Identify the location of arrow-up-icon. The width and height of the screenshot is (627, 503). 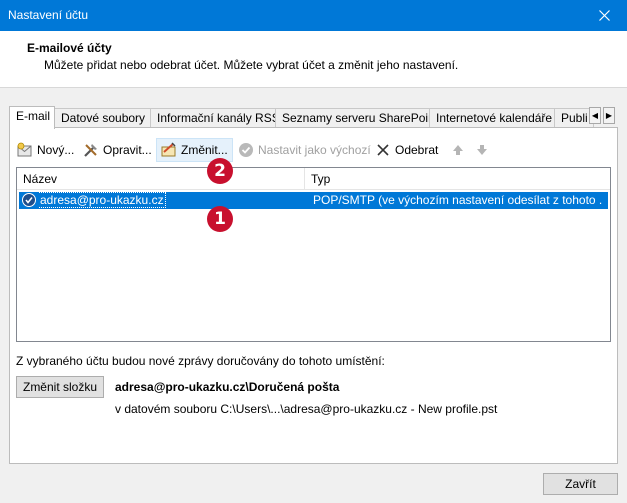
(458, 150).